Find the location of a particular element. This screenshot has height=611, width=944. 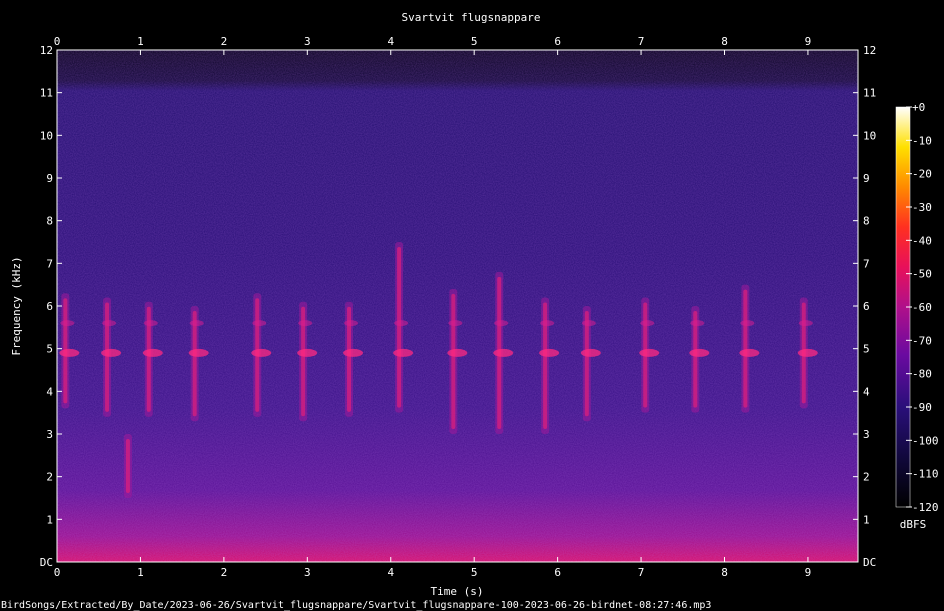

x-tick-label-bottom: 4 is located at coordinates (390, 572).